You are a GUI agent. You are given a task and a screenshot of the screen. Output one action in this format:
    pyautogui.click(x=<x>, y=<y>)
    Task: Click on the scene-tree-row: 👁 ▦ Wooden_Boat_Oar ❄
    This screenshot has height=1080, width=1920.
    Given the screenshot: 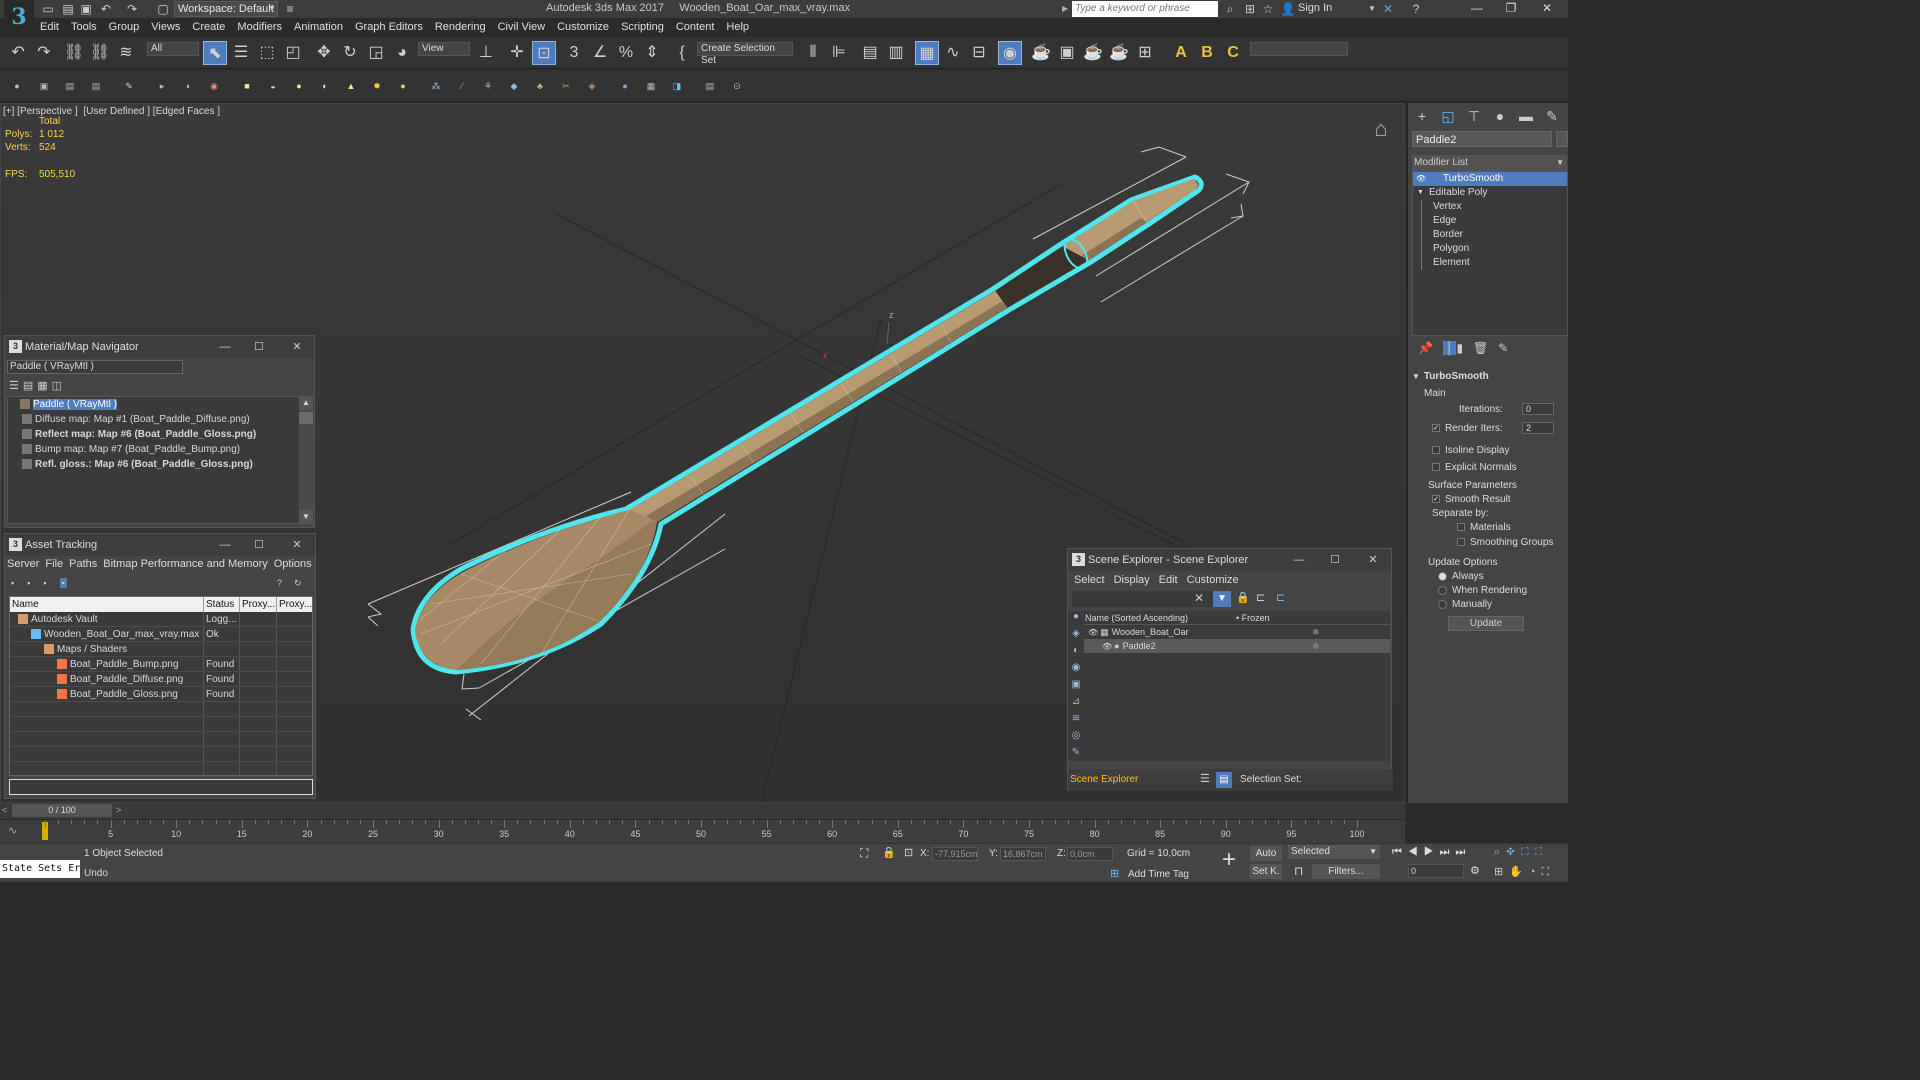 What is the action you would take?
    pyautogui.click(x=1237, y=632)
    